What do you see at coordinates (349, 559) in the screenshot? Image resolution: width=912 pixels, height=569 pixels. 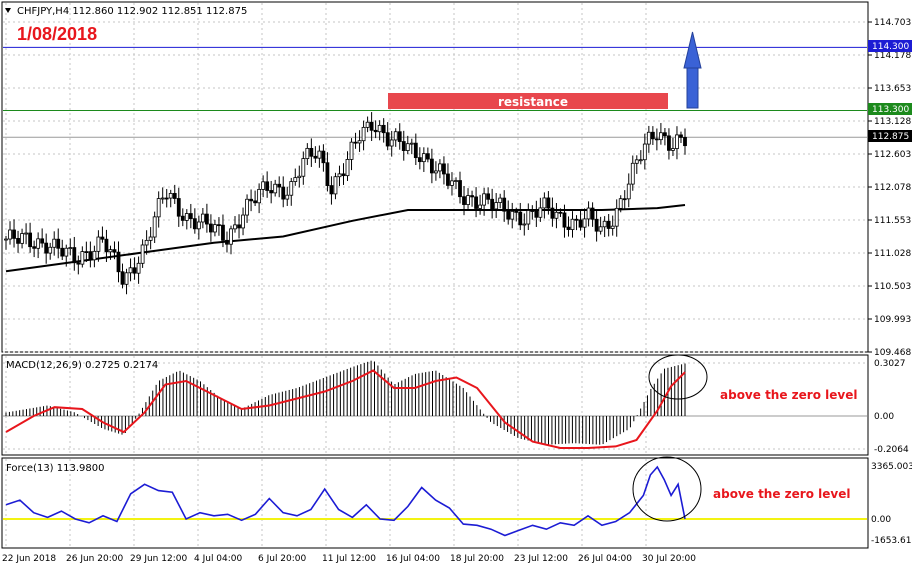 I see `x-tick-label: 11 Jul 12:00` at bounding box center [349, 559].